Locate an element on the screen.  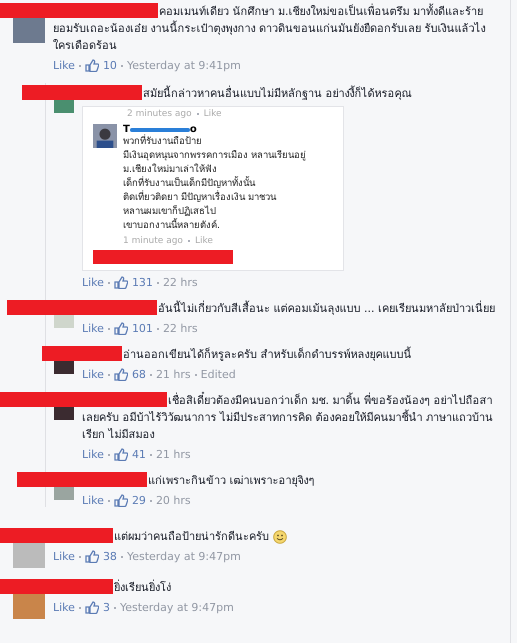
reply-text: แก่เพราะกินข้าว เฒ่าเพราะอายุจิงๆ is located at coordinates (292, 480).